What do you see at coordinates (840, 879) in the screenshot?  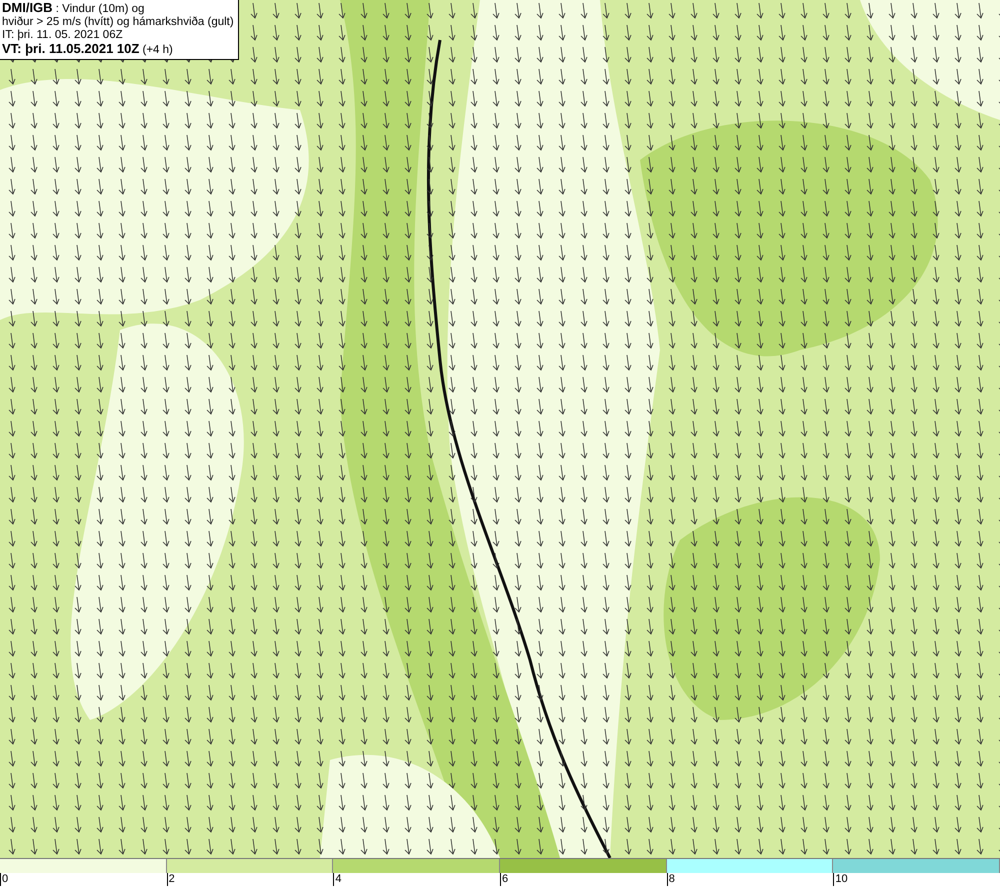 I see `tick-label: 10` at bounding box center [840, 879].